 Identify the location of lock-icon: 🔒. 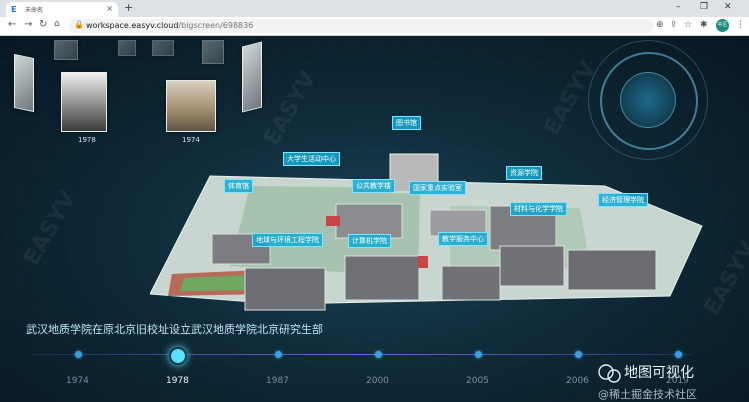
(79, 24).